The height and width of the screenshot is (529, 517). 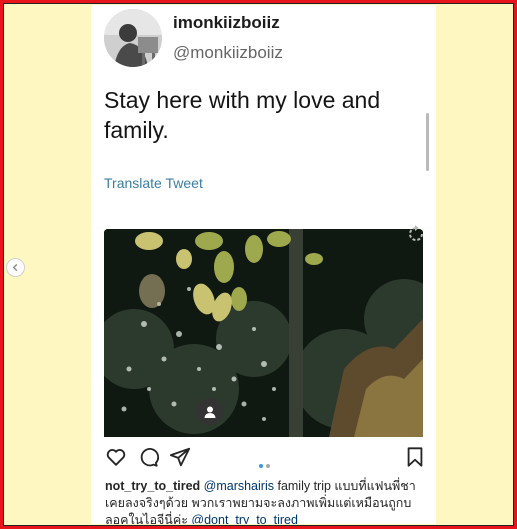 I want to click on user-tag-button, so click(x=209, y=411).